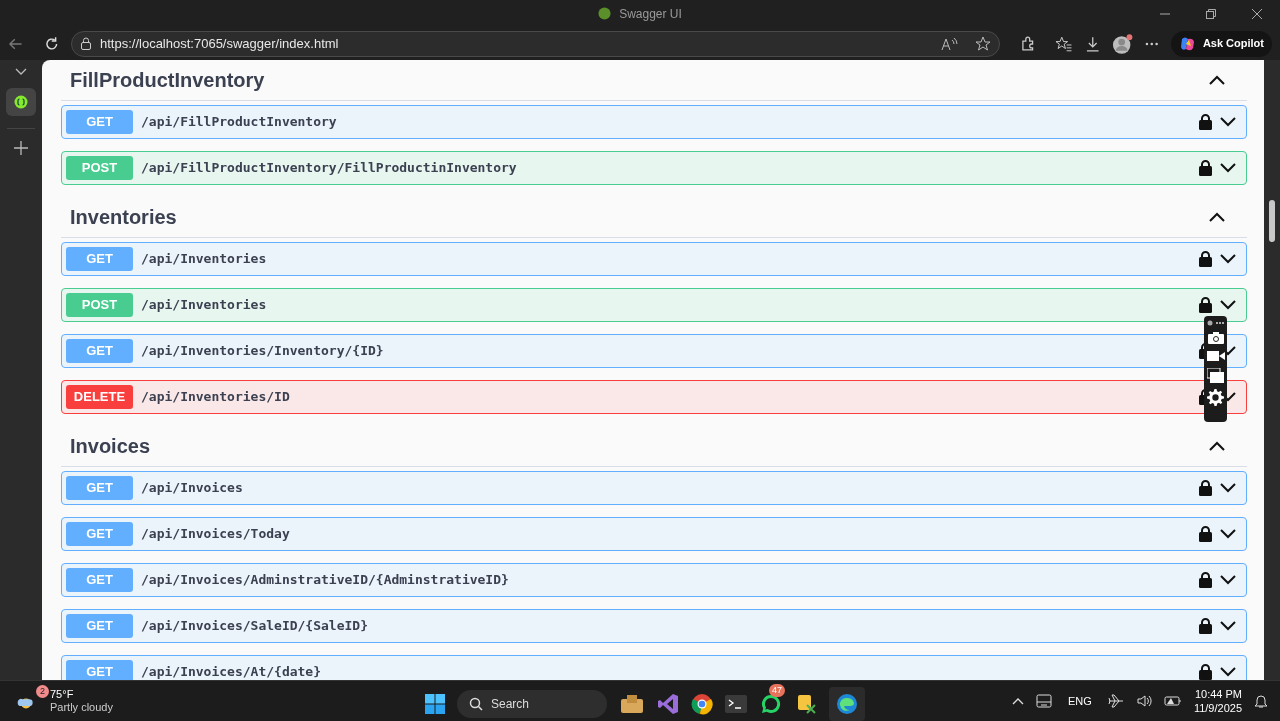  I want to click on search-icon, so click(476, 704).